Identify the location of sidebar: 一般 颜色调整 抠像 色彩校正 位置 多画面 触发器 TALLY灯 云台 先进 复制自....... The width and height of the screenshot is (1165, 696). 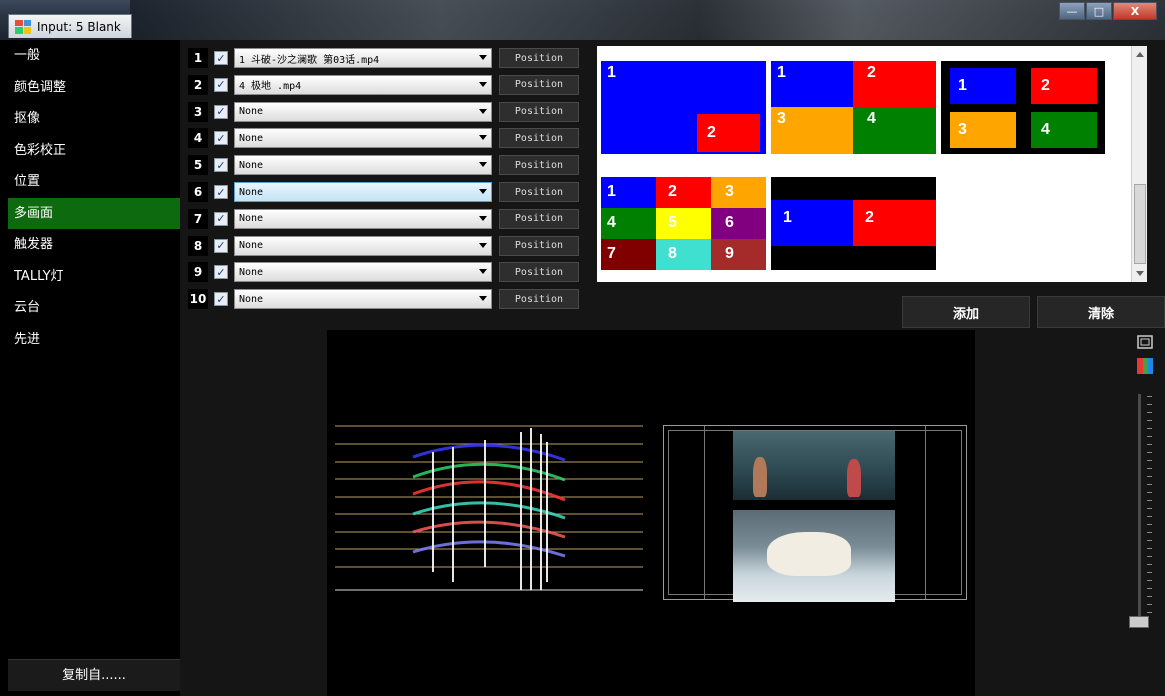
(94, 368).